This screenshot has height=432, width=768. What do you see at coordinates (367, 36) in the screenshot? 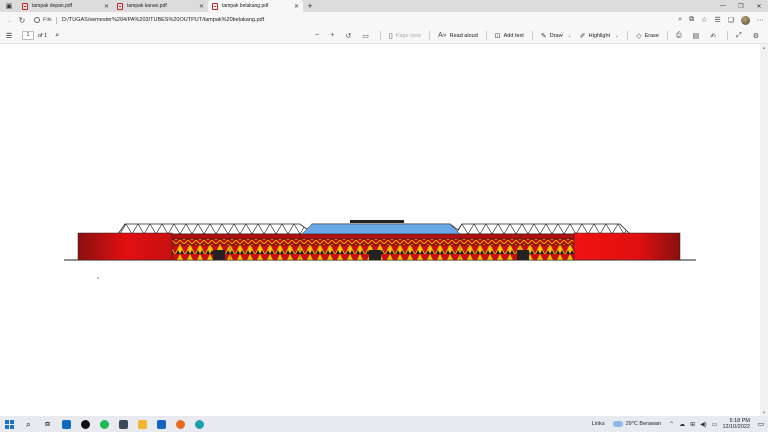
I see `fit-page-button: ▭` at bounding box center [367, 36].